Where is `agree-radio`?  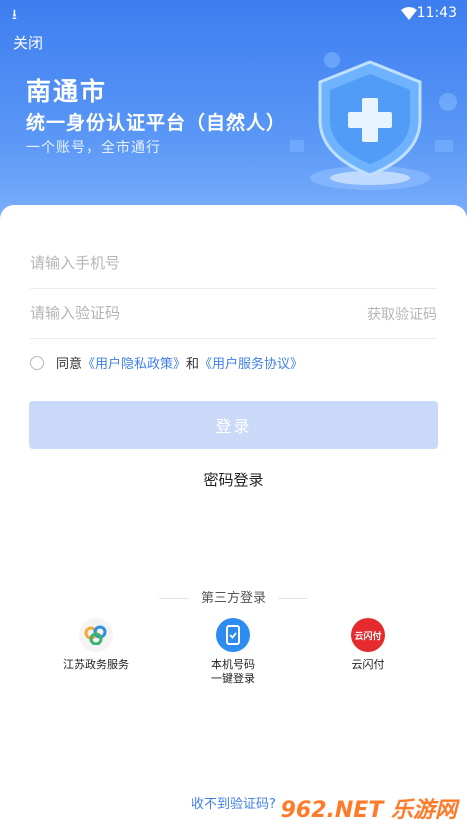 agree-radio is located at coordinates (37, 362).